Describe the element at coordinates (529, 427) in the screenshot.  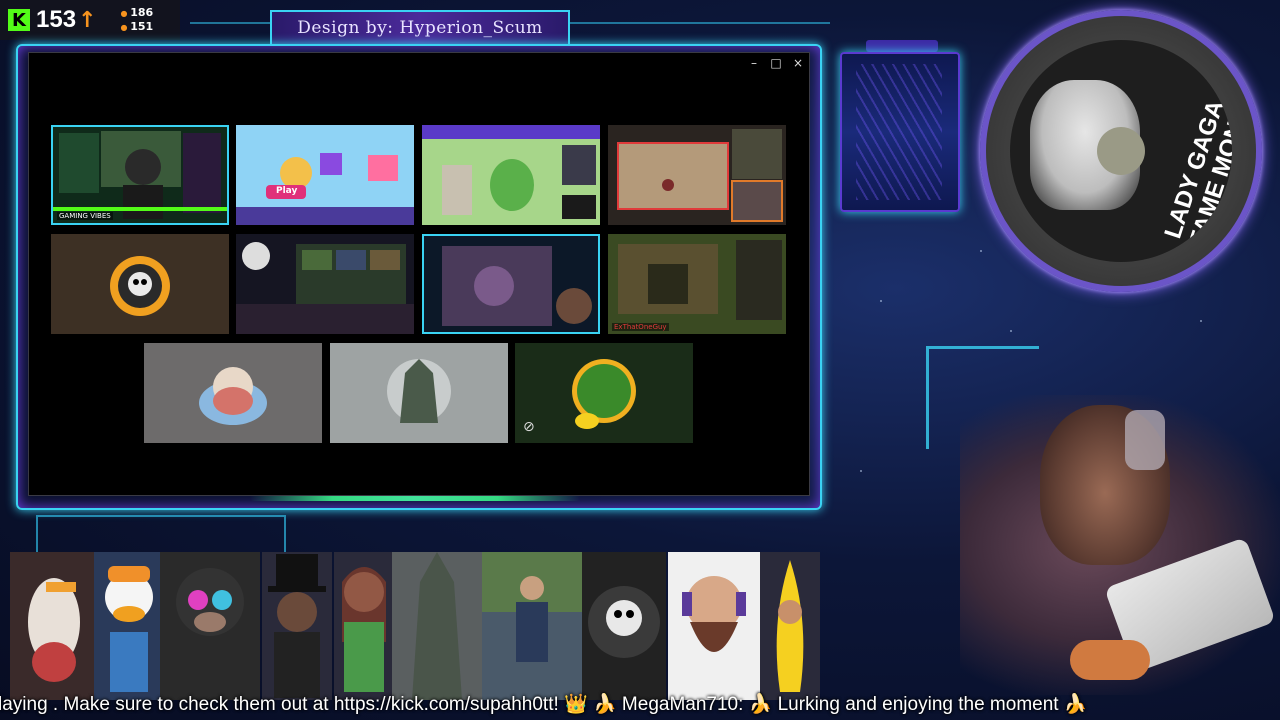
I see `hidden-eye-icon: ⊘` at that location.